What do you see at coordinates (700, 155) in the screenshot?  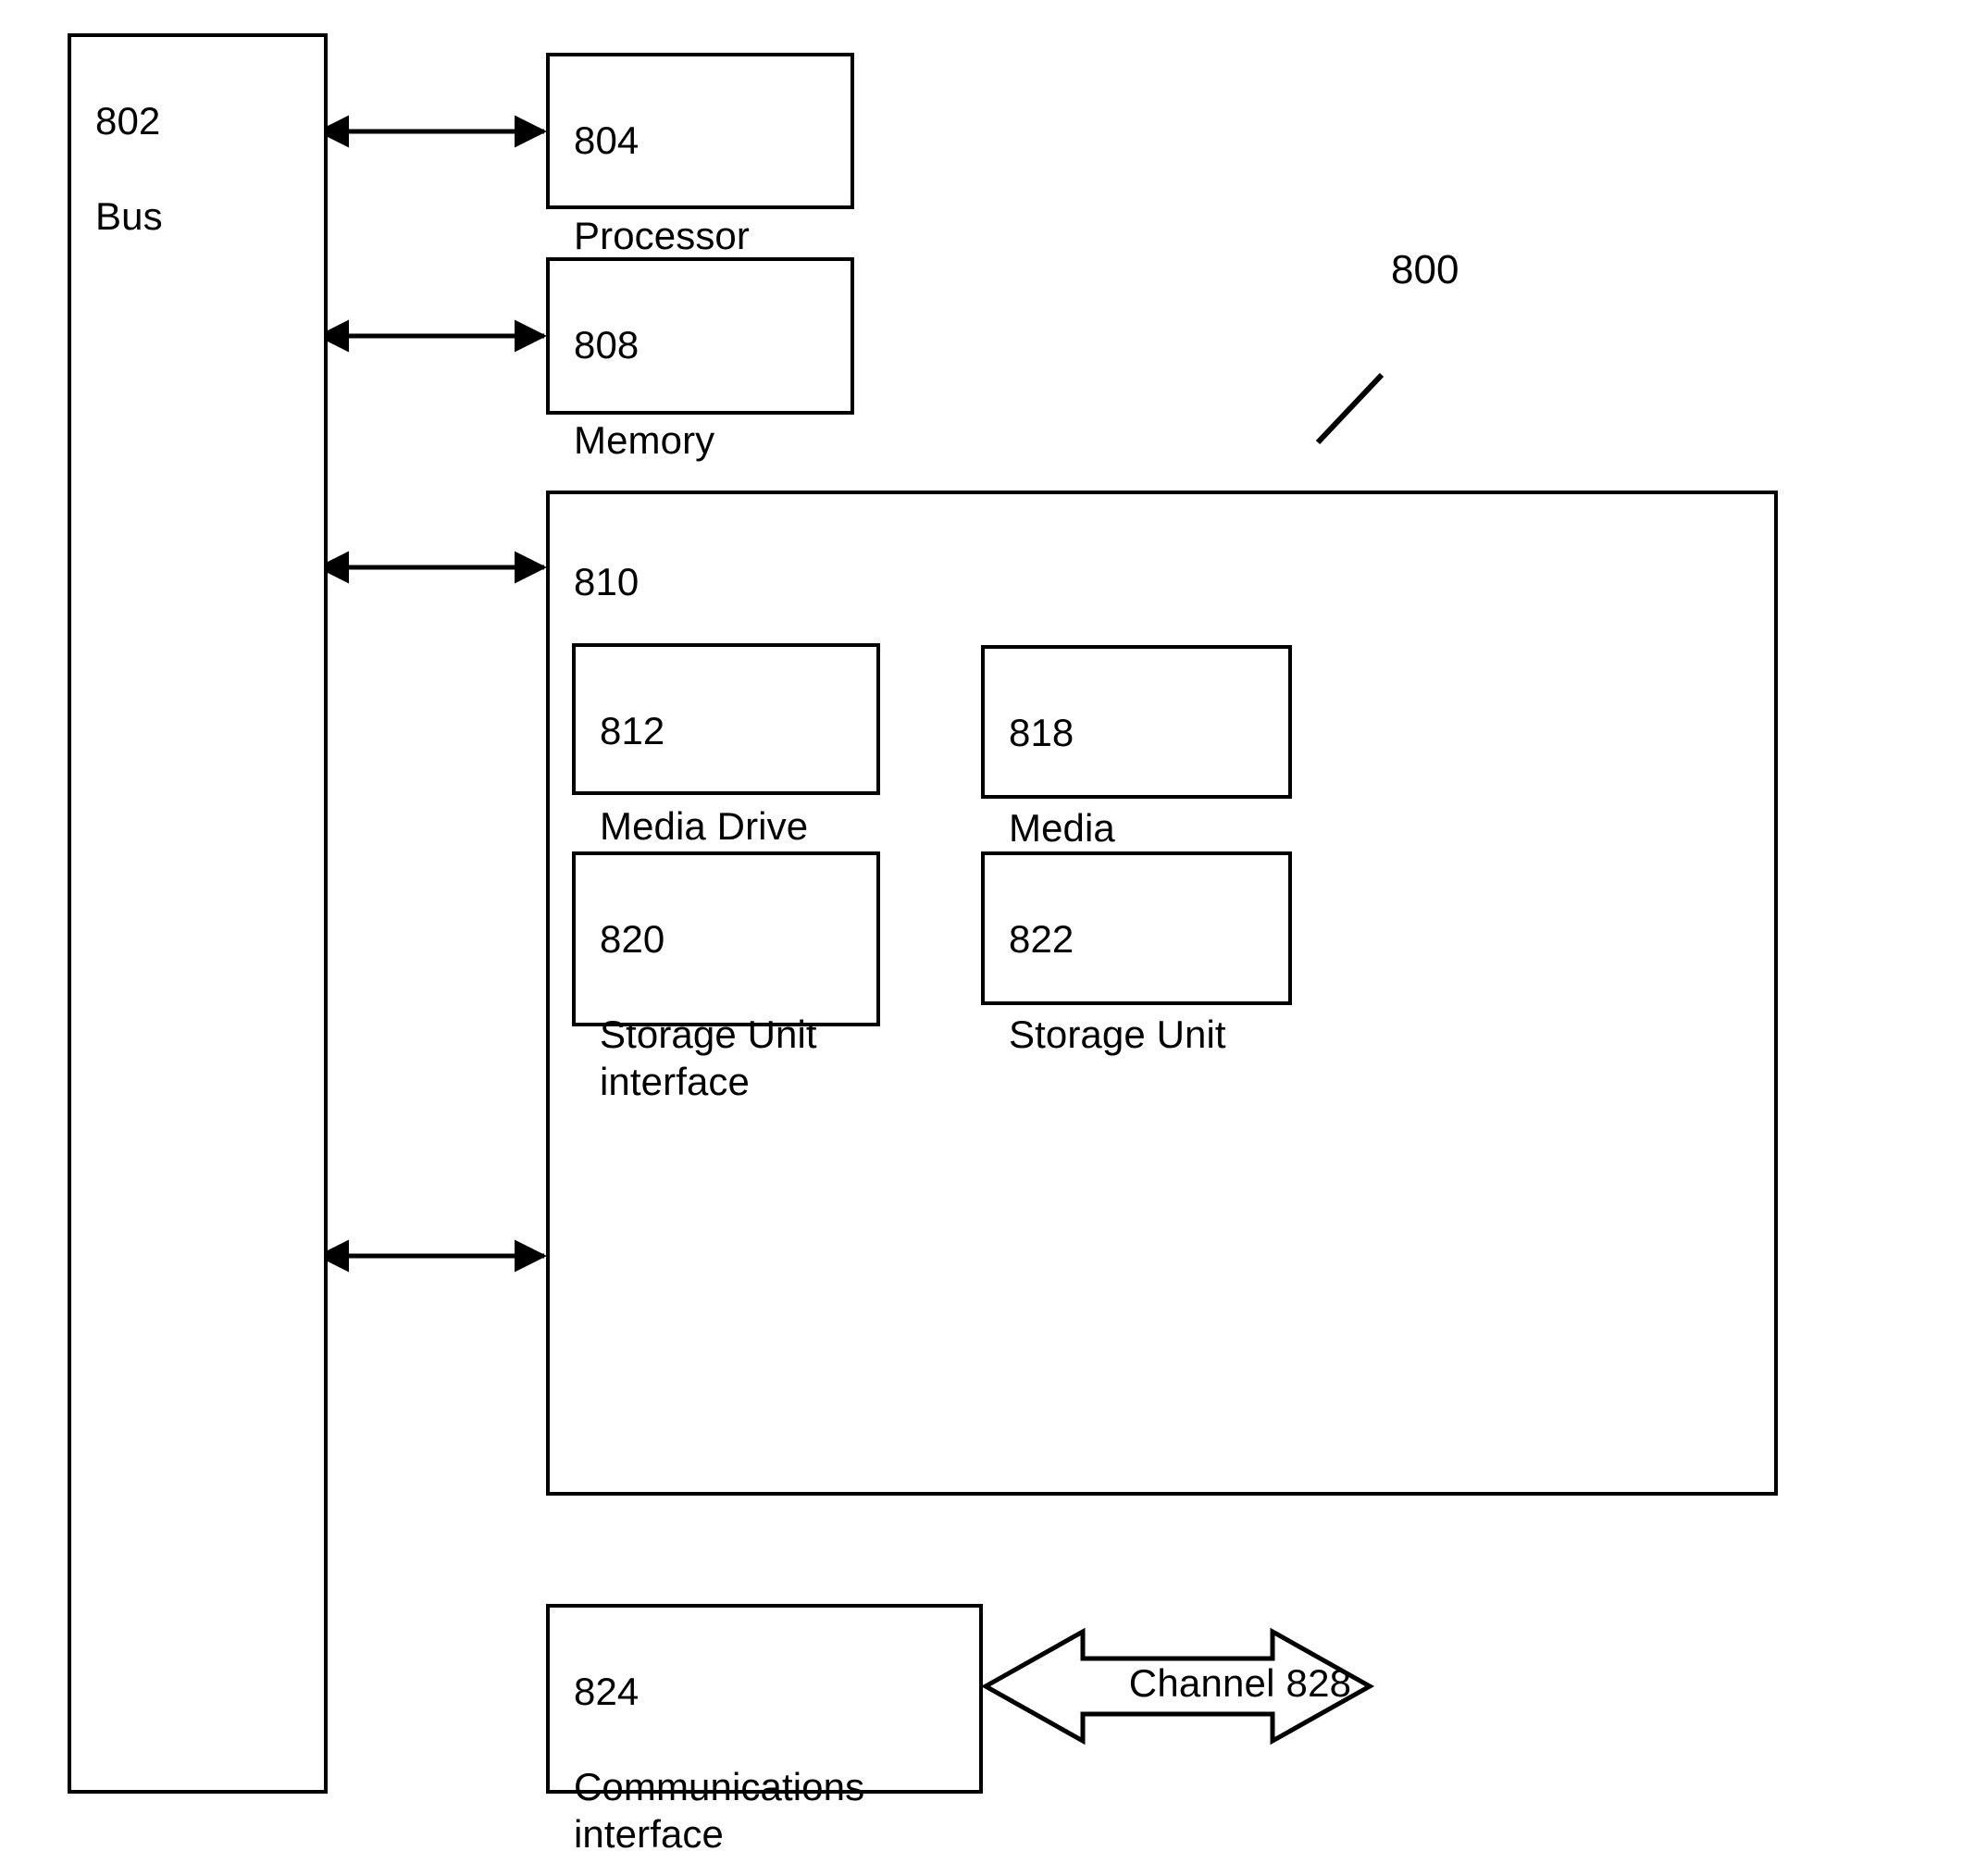 I see `block-processor: 804 Processor` at bounding box center [700, 155].